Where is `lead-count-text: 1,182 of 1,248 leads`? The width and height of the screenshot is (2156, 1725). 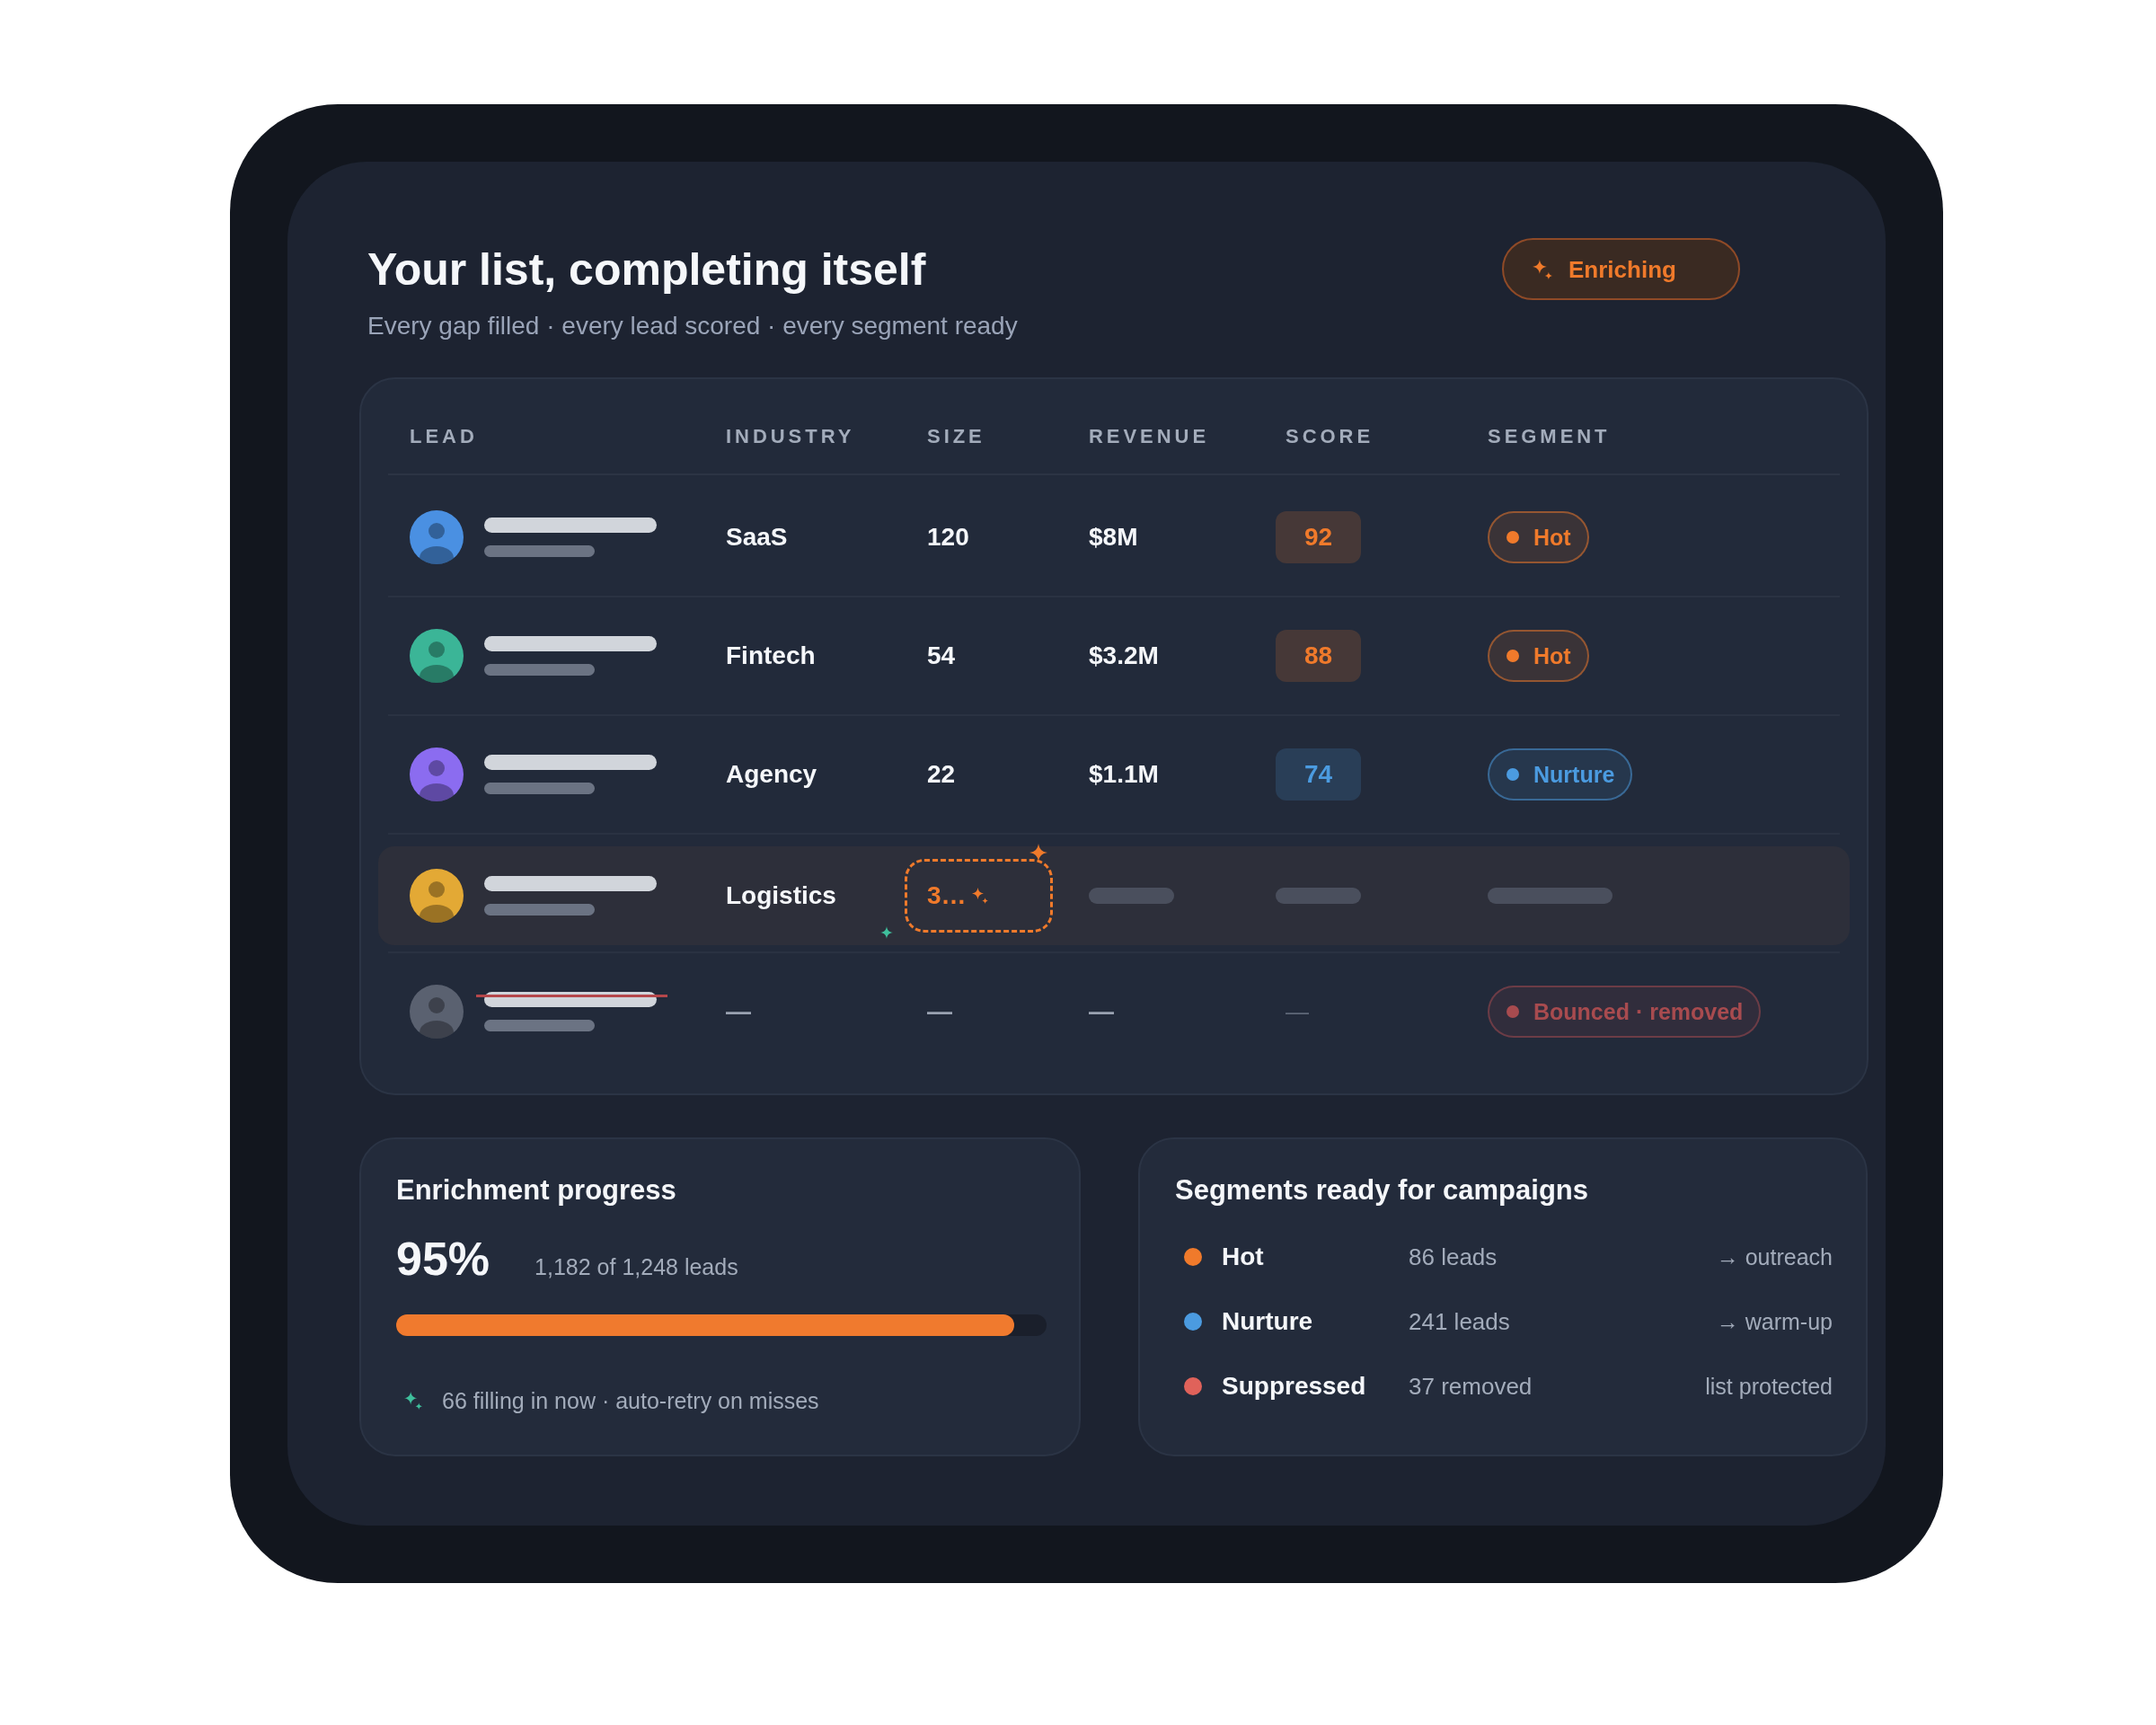
lead-count-text: 1,182 of 1,248 leads is located at coordinates (636, 1266).